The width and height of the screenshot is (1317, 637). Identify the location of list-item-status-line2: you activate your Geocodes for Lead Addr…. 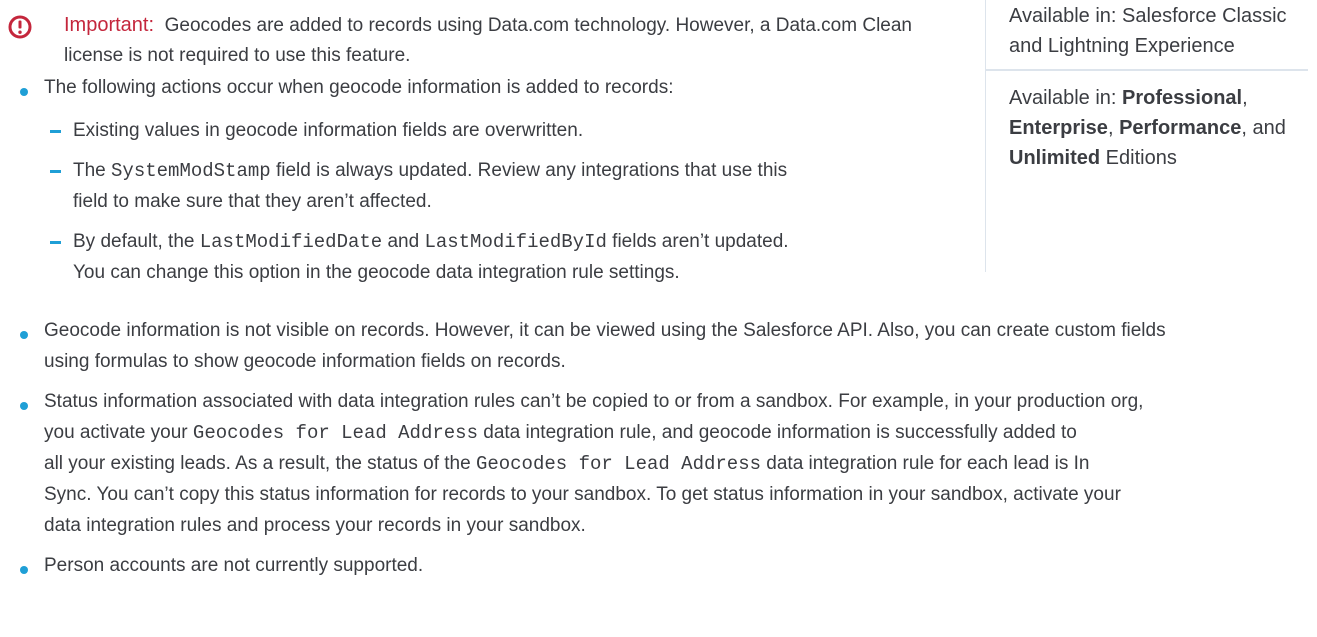
(560, 433).